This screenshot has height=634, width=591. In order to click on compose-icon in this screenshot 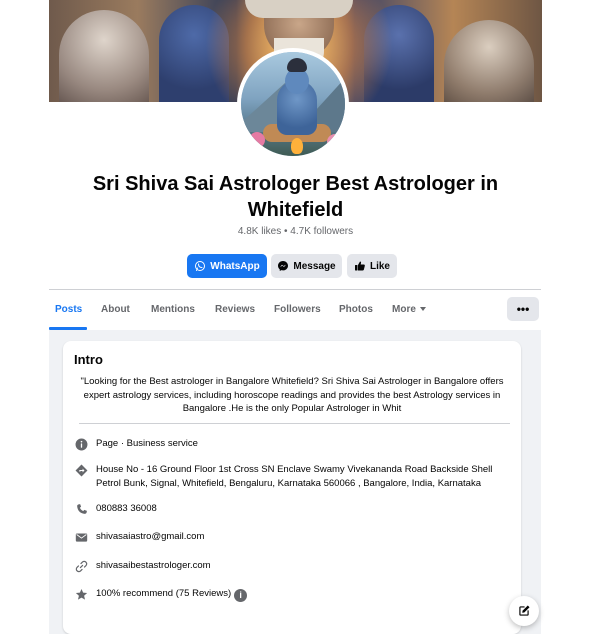, I will do `click(524, 610)`.